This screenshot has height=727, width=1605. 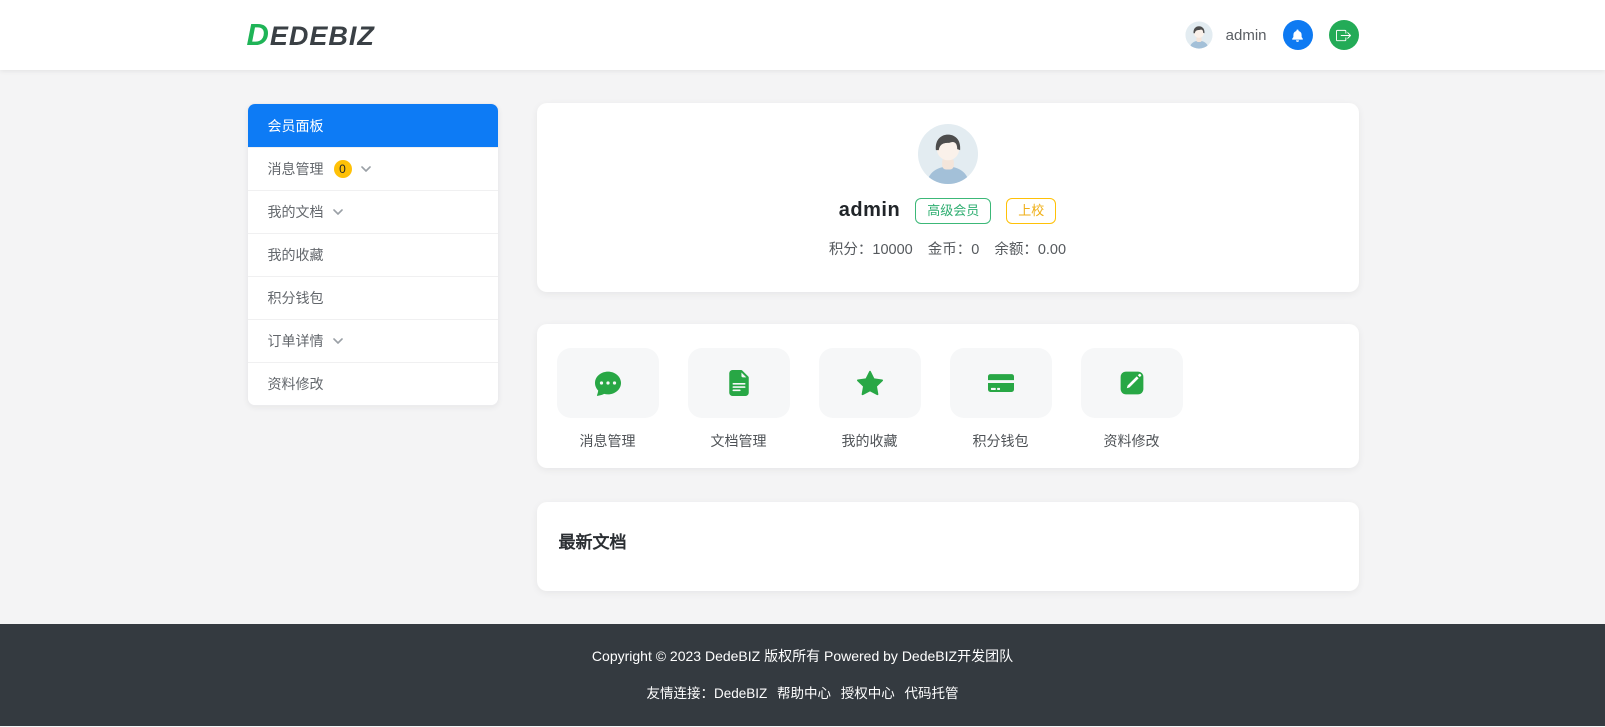 I want to click on sidebar-item-my-documents: 我的文档, so click(x=372, y=211).